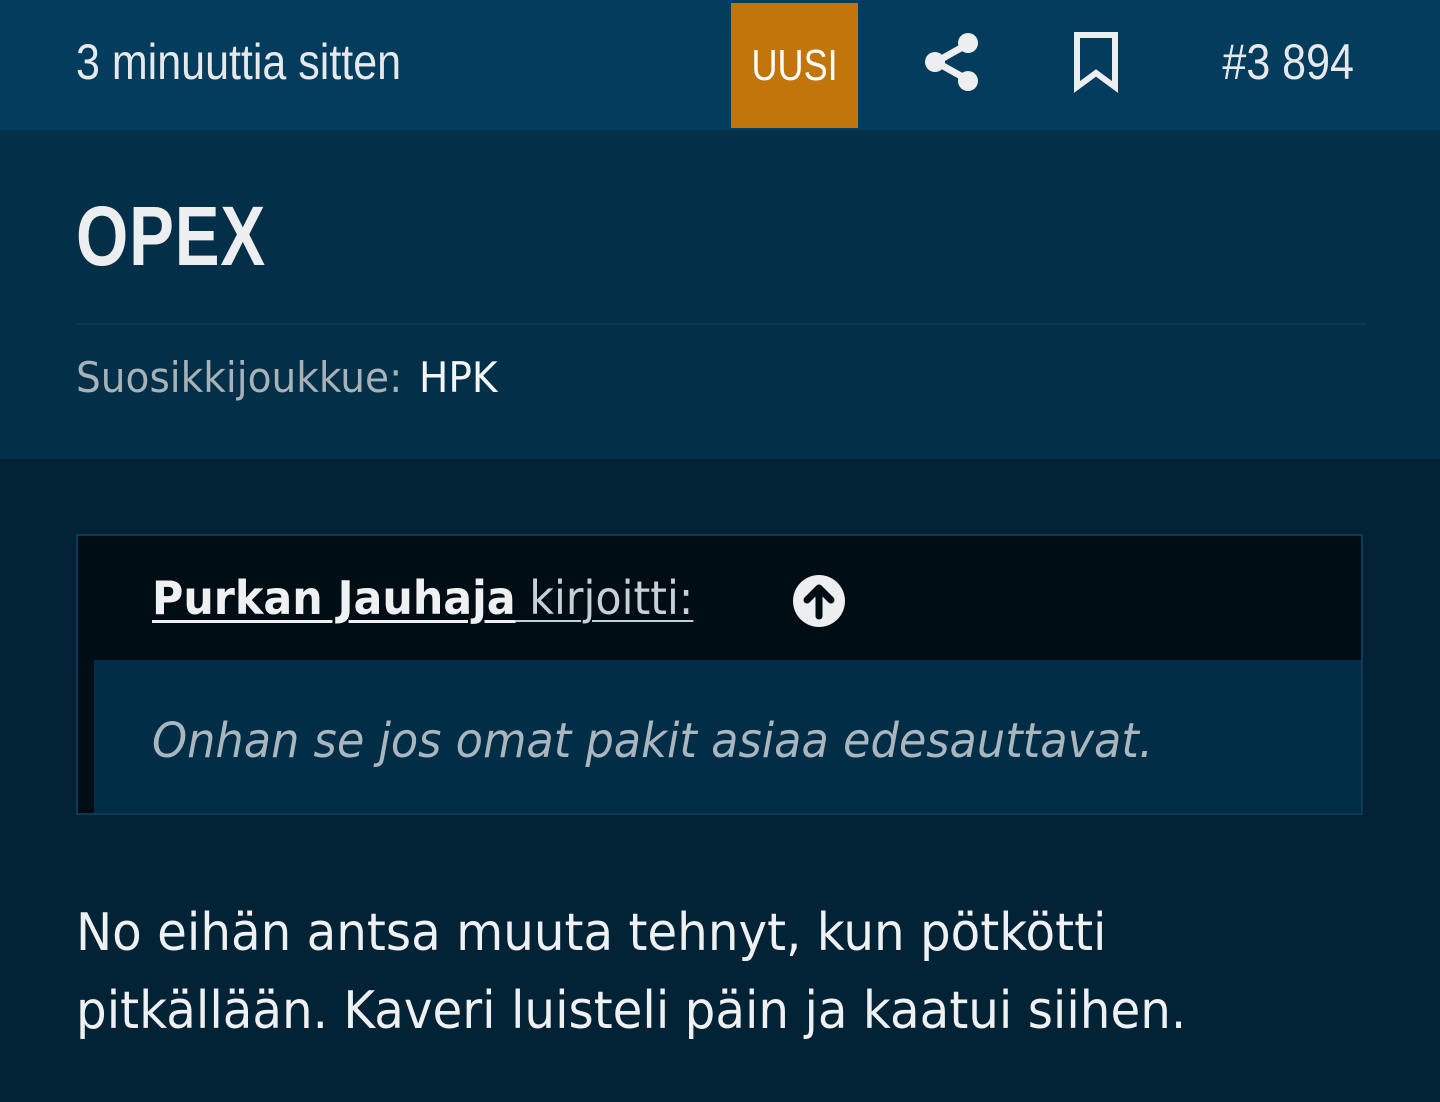 This screenshot has height=1102, width=1440. Describe the element at coordinates (86, 674) in the screenshot. I see `quote-side-bar` at that location.